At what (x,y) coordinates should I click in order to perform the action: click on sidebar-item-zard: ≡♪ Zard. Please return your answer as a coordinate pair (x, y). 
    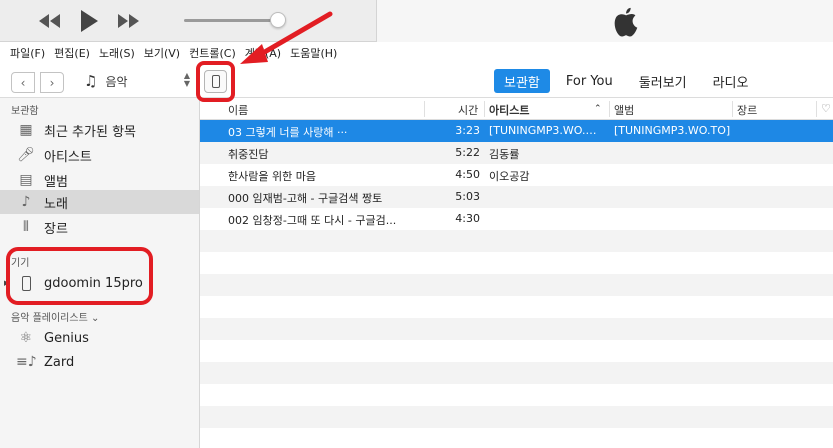
    Looking at the image, I should click on (99, 362).